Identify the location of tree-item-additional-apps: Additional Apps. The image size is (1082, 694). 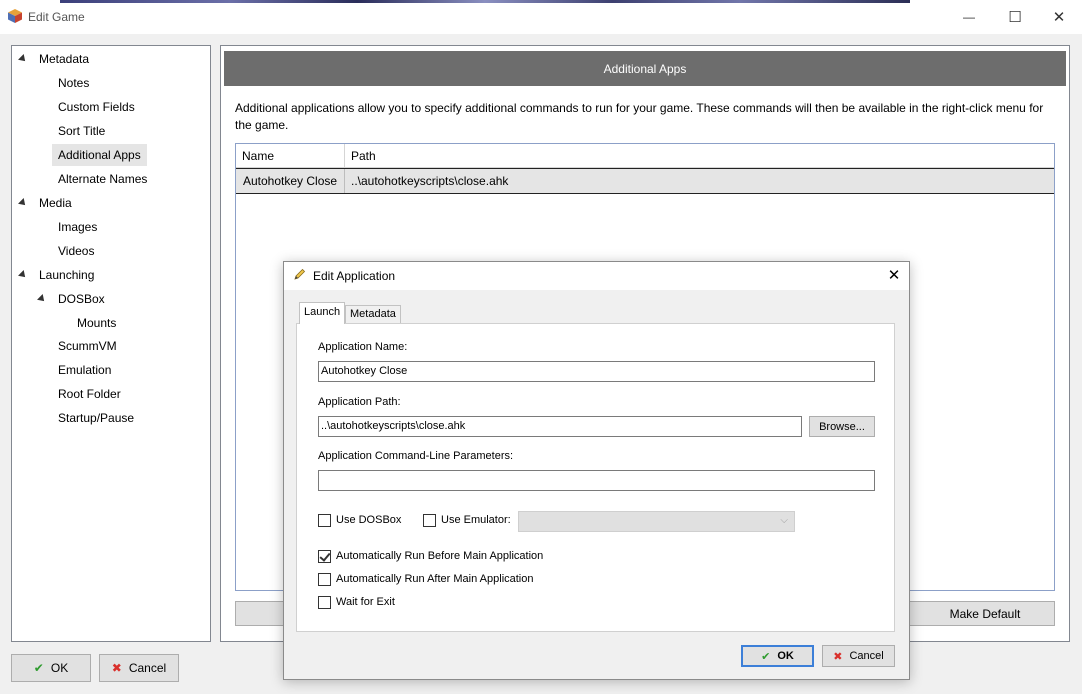
(99, 155).